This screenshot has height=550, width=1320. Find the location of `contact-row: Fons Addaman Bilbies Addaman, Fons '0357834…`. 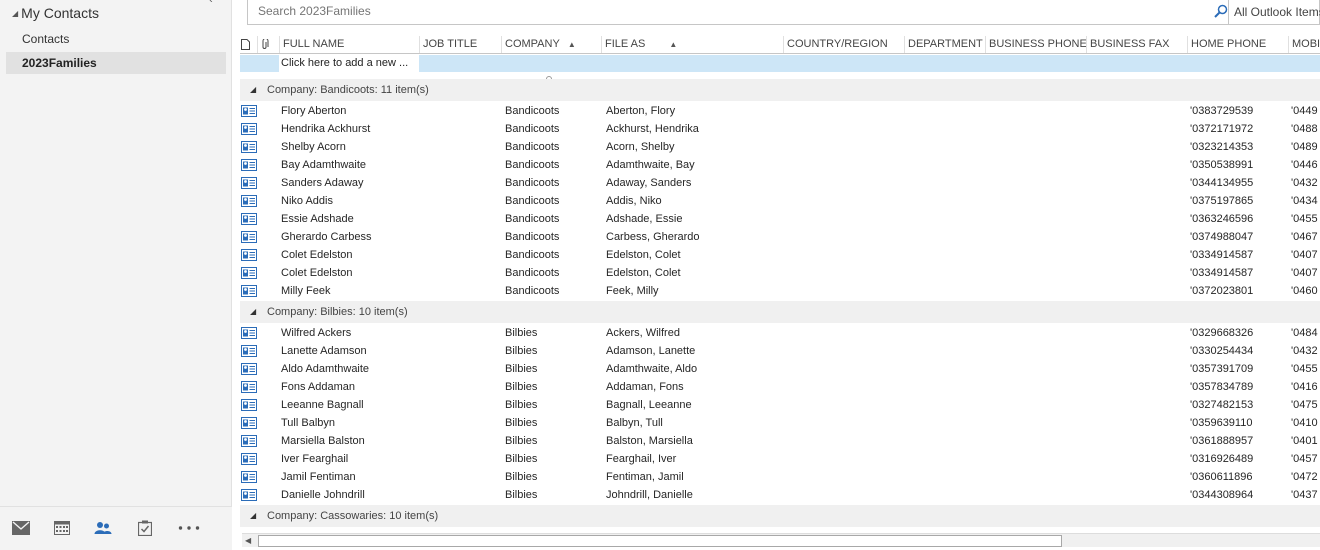

contact-row: Fons Addaman Bilbies Addaman, Fons '0357834… is located at coordinates (780, 387).